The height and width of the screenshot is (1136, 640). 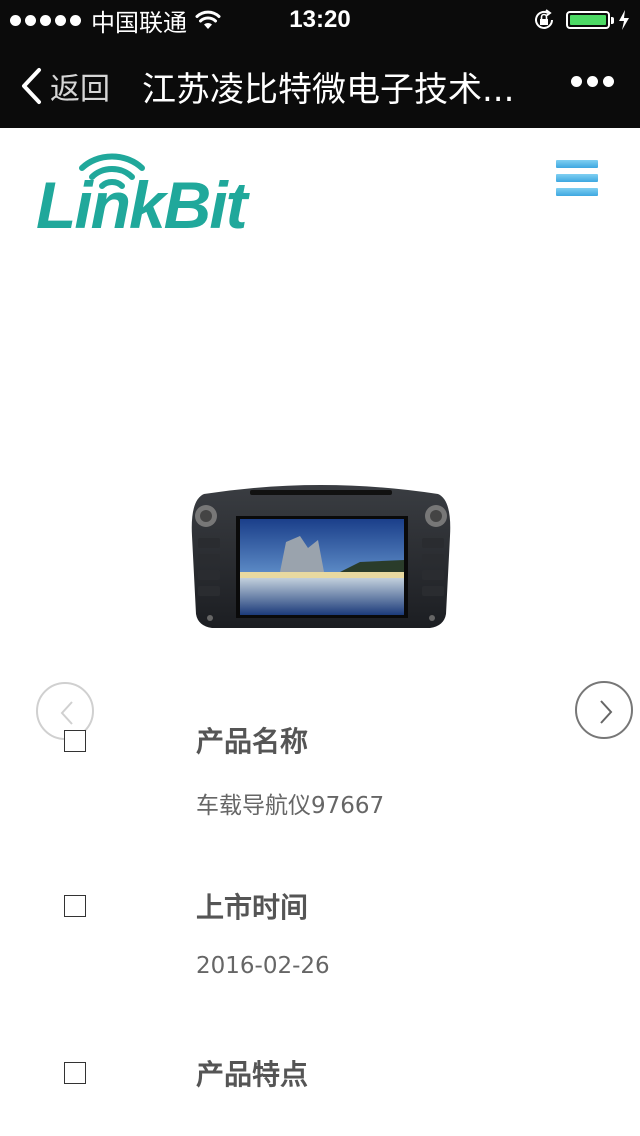 I want to click on more-options-button, so click(x=590, y=81).